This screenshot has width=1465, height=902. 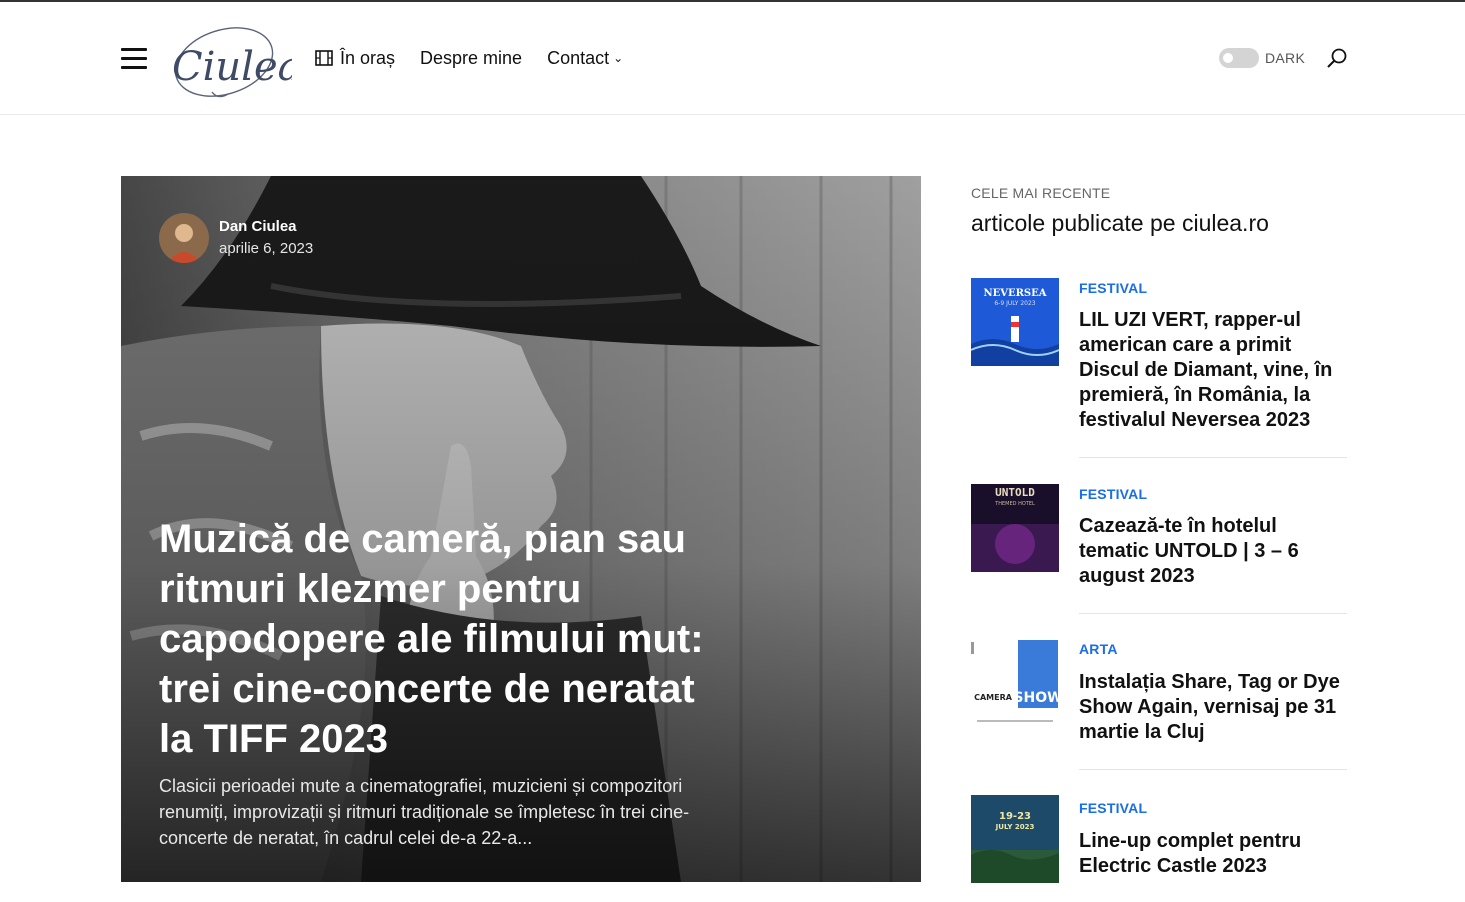 I want to click on nav-label: Contact, so click(x=578, y=57).